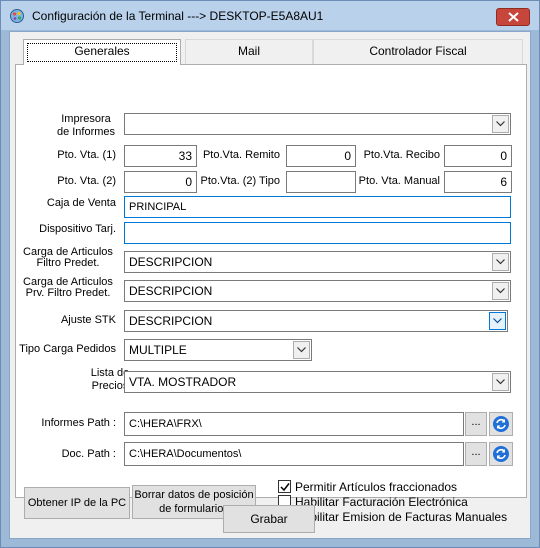 The width and height of the screenshot is (540, 548). What do you see at coordinates (317, 382) in the screenshot?
I see `lista-precios-select: VTA. MOSTRADOR` at bounding box center [317, 382].